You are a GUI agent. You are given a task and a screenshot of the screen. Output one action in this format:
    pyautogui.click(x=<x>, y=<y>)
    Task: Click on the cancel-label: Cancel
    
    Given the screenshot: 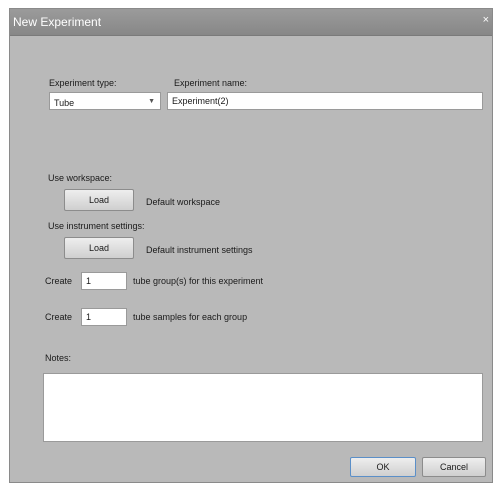 What is the action you would take?
    pyautogui.click(x=453, y=467)
    